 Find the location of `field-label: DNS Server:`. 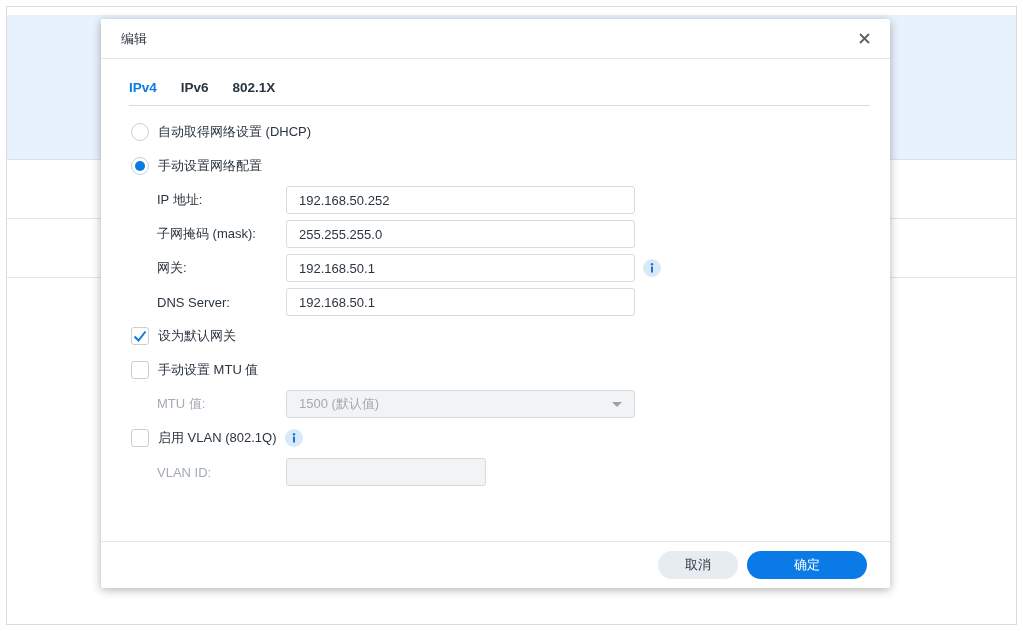

field-label: DNS Server: is located at coordinates (193, 302).